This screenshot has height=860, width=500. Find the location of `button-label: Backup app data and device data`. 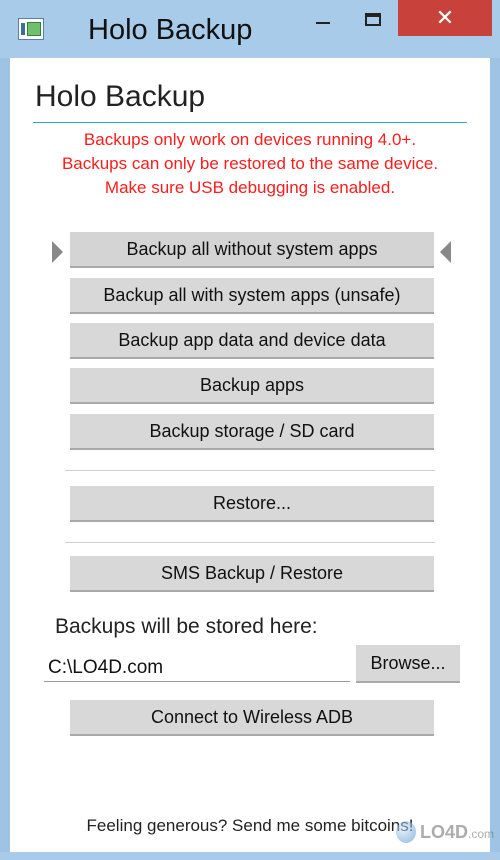

button-label: Backup app data and device data is located at coordinates (252, 339).